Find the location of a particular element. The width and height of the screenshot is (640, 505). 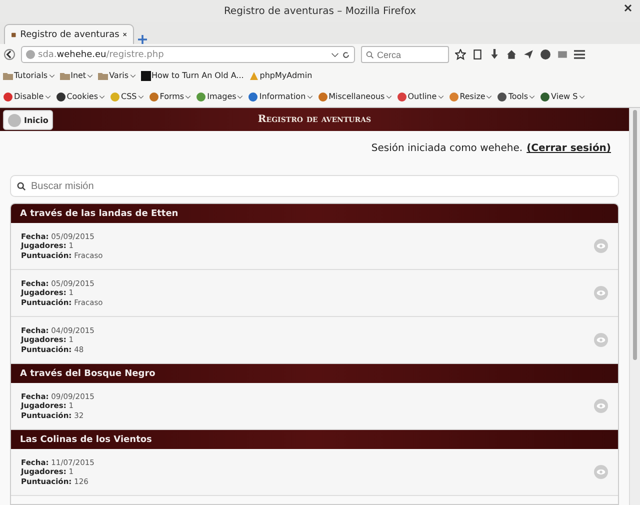

toolbar-menu: Images is located at coordinates (220, 97).